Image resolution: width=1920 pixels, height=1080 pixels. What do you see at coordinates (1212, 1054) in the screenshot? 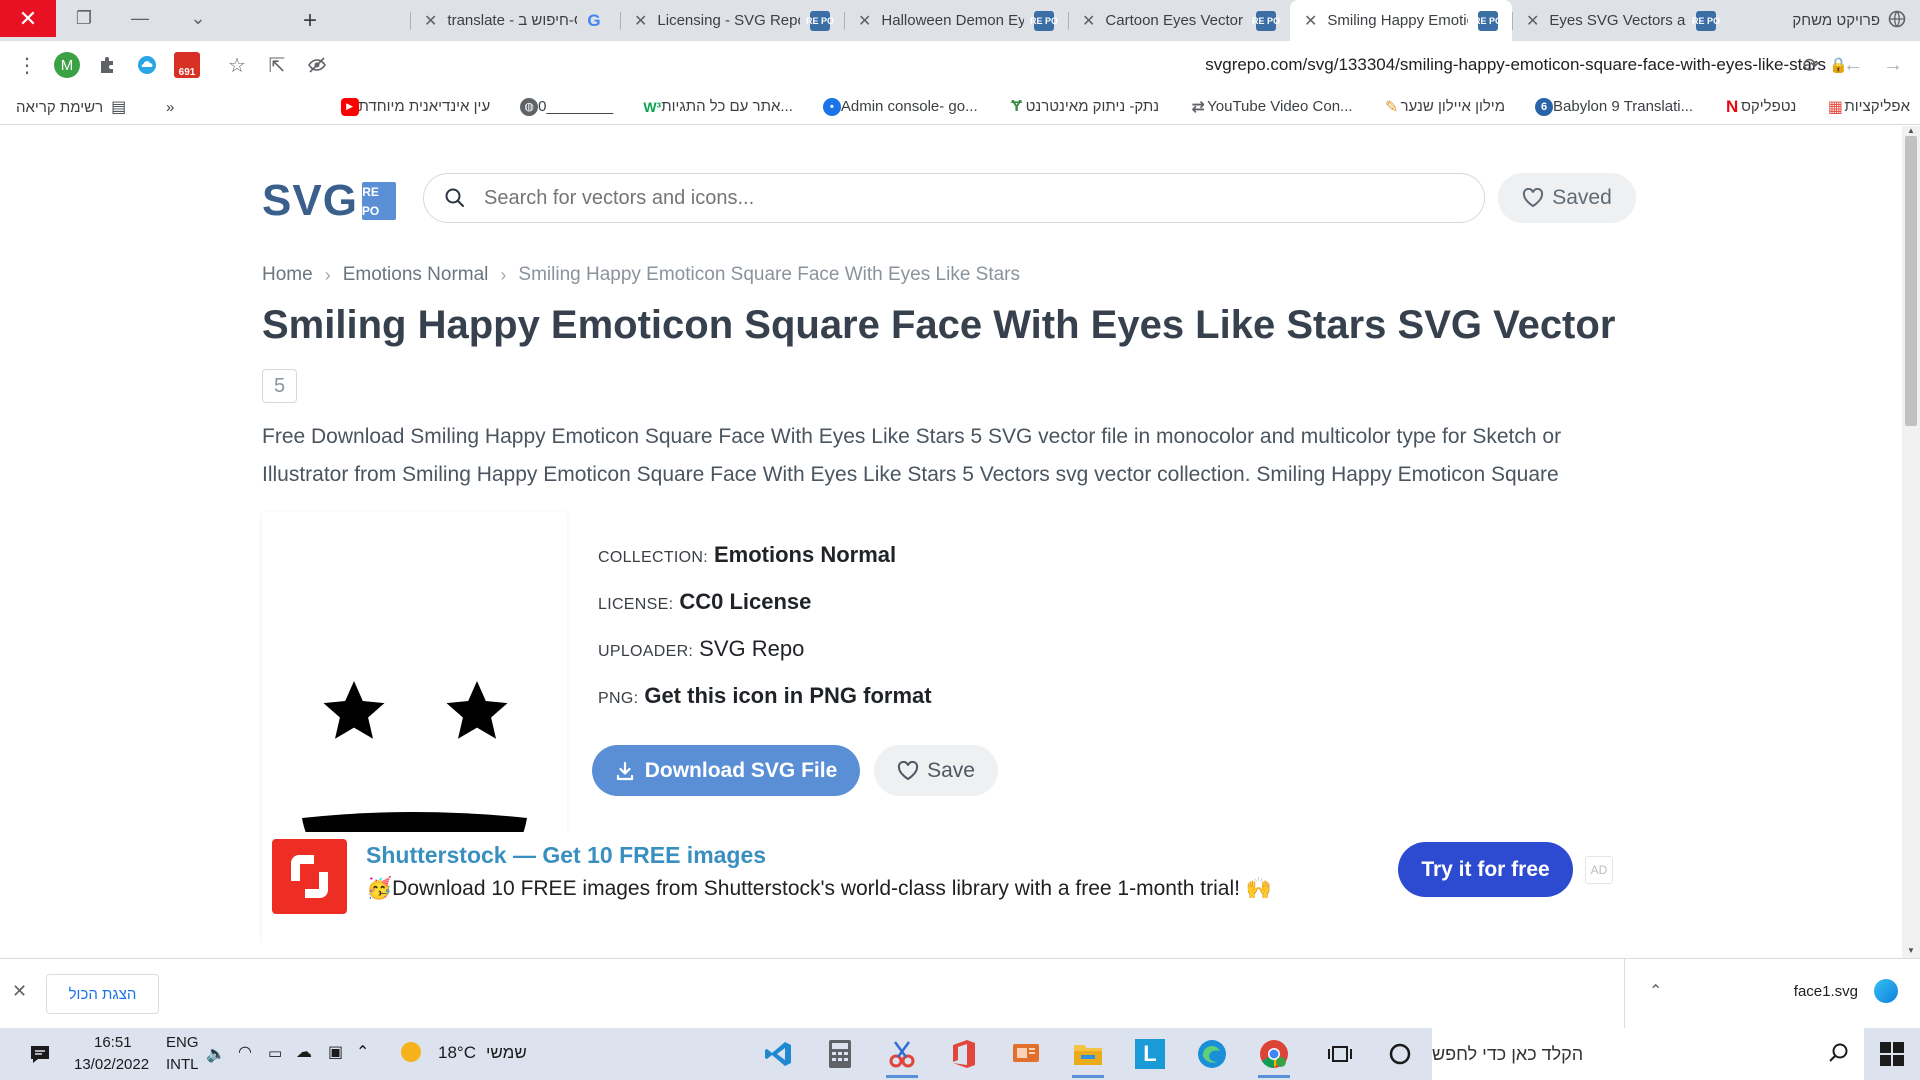
I see `edge-icon` at bounding box center [1212, 1054].